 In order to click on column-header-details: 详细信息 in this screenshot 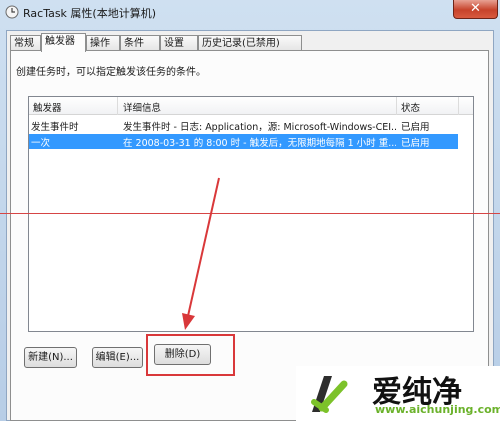, I will do `click(142, 107)`.